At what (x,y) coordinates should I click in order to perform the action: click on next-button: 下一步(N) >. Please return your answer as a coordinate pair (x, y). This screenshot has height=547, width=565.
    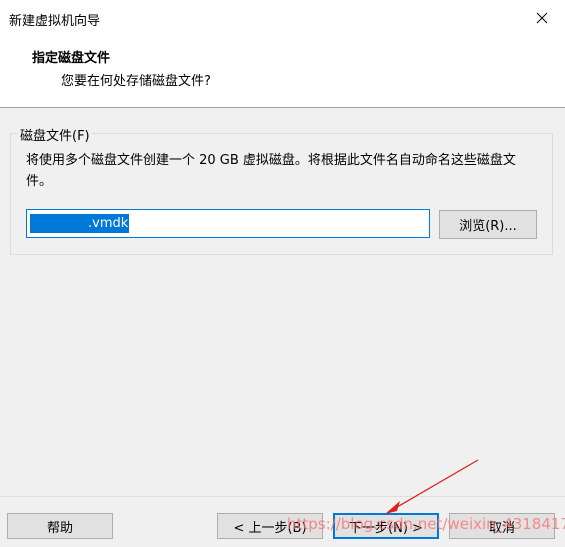
    Looking at the image, I should click on (386, 526).